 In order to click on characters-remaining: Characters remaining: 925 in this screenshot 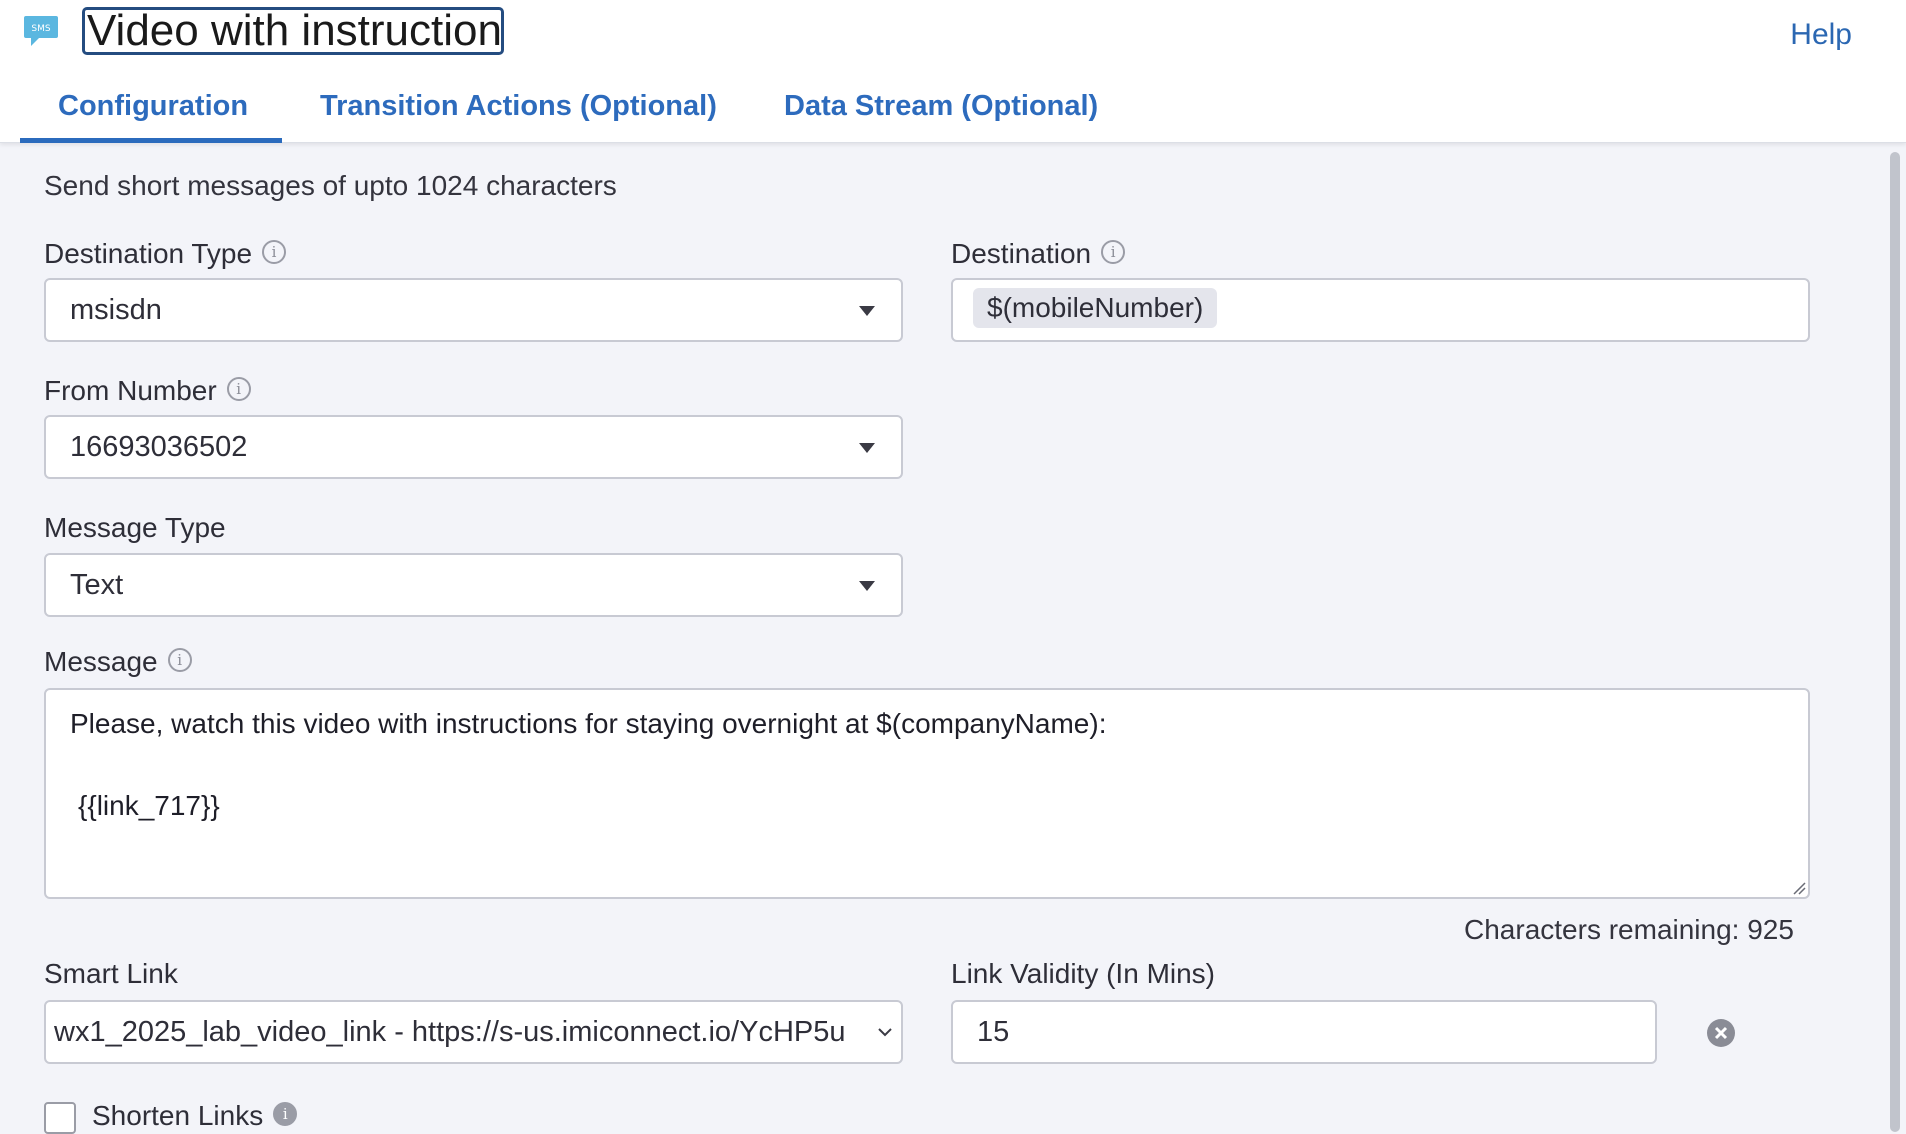, I will do `click(1629, 929)`.